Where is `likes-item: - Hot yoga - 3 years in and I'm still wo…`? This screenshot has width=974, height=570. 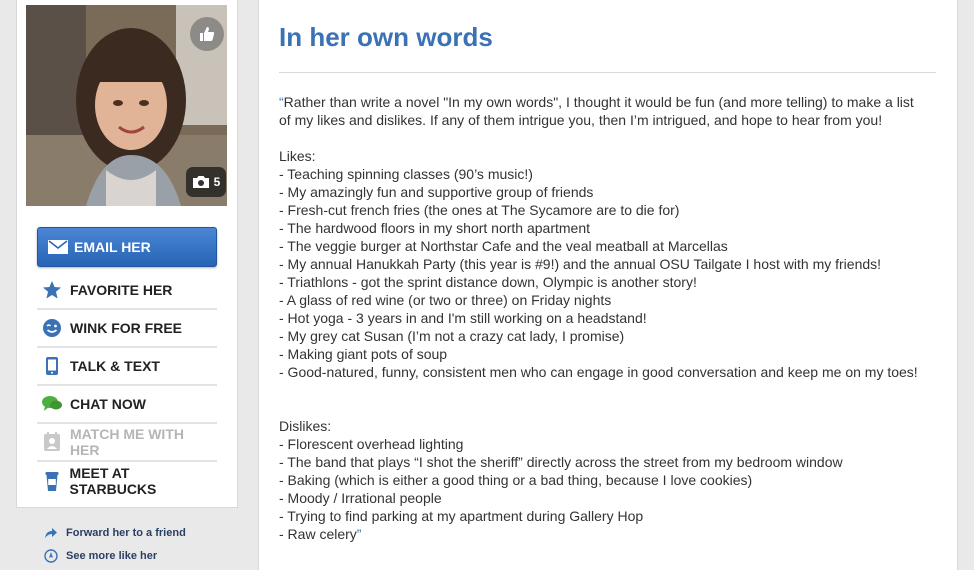 likes-item: - Hot yoga - 3 years in and I'm still wo… is located at coordinates (463, 318).